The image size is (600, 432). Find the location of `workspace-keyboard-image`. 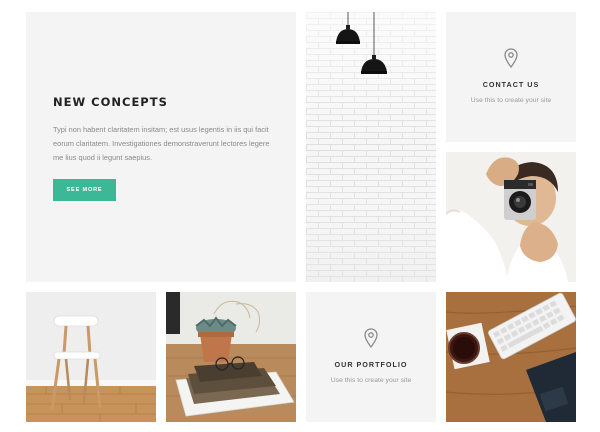

workspace-keyboard-image is located at coordinates (511, 357).